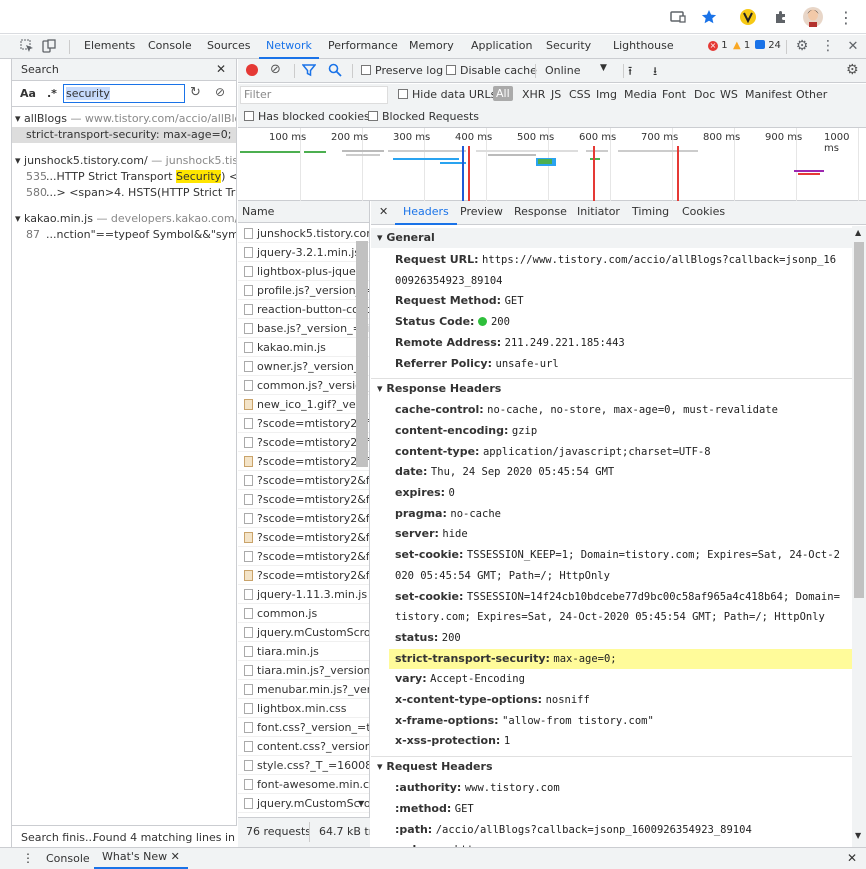  Describe the element at coordinates (175, 856) in the screenshot. I see `close-tab-icon: ✕` at that location.